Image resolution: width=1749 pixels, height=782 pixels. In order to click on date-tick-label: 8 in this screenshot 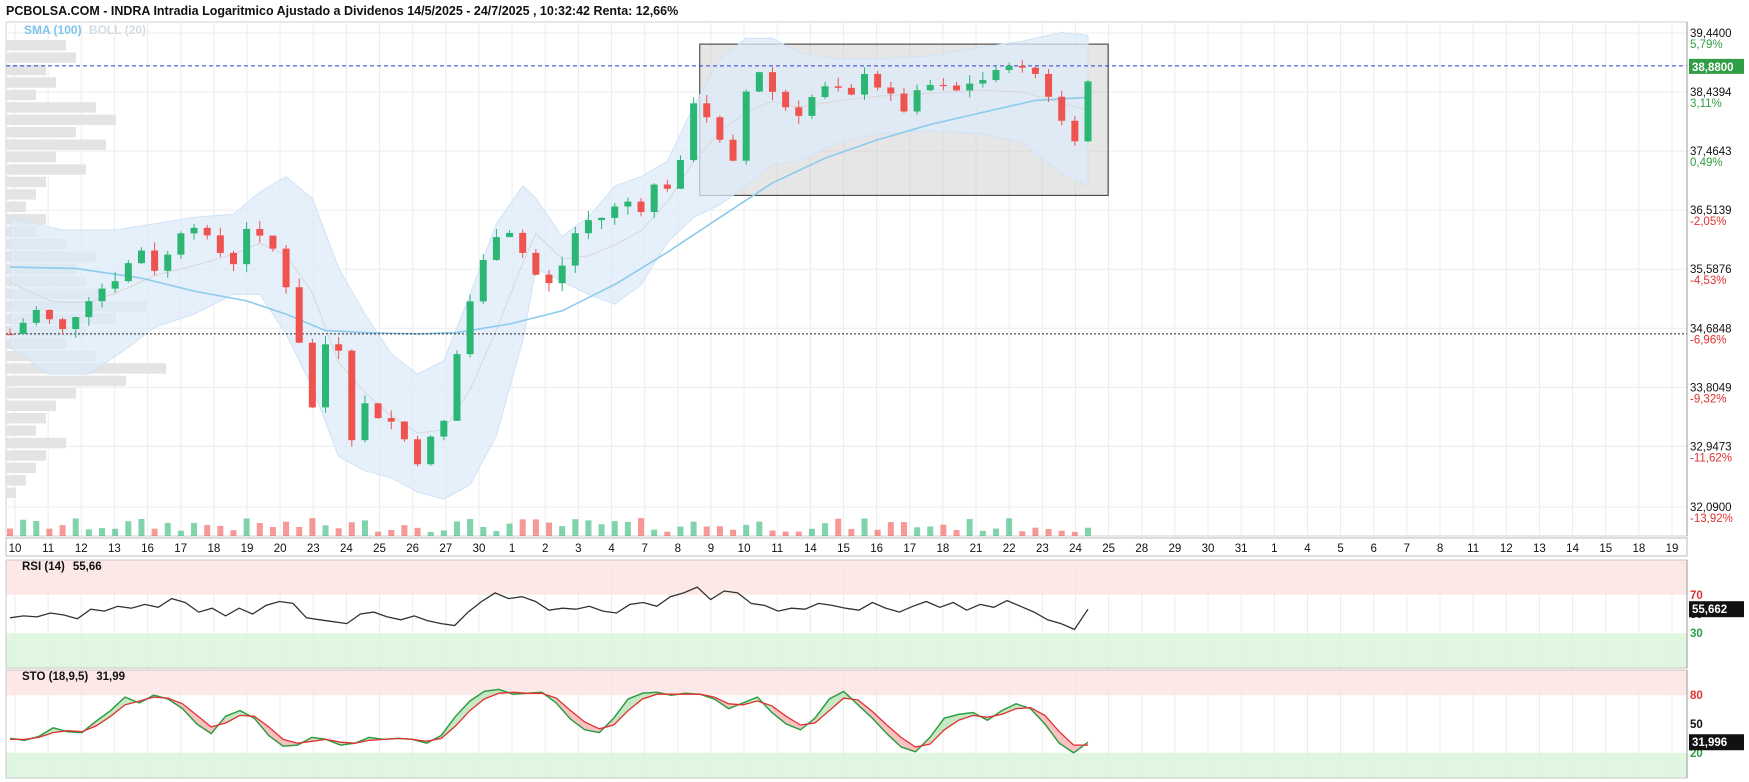, I will do `click(1440, 549)`.